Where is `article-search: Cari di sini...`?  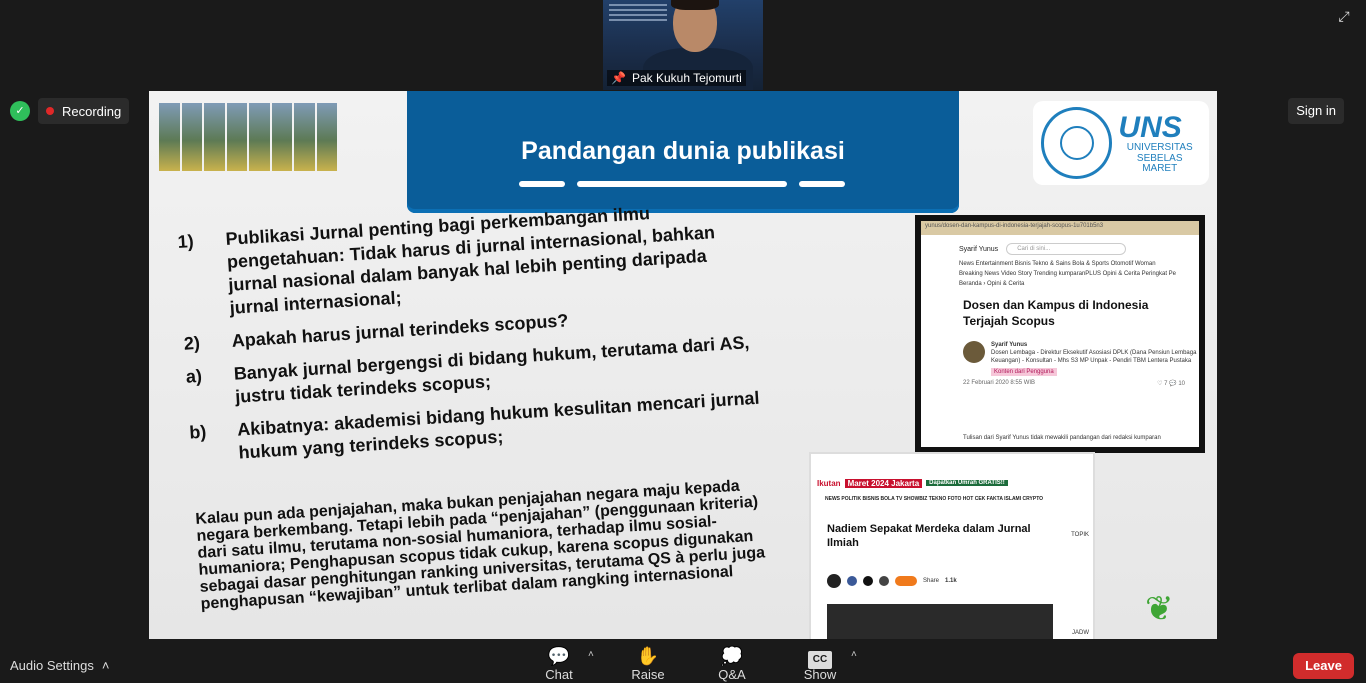
article-search: Cari di sini... is located at coordinates (1066, 249).